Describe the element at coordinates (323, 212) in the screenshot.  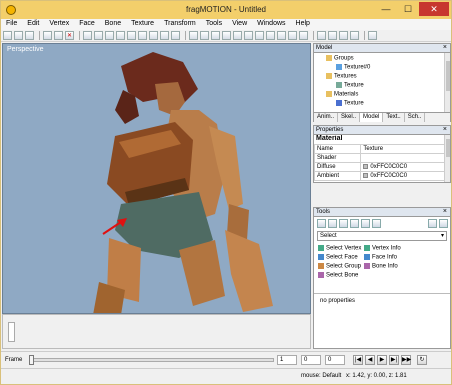
I see `tools-panel-title: Tools` at that location.